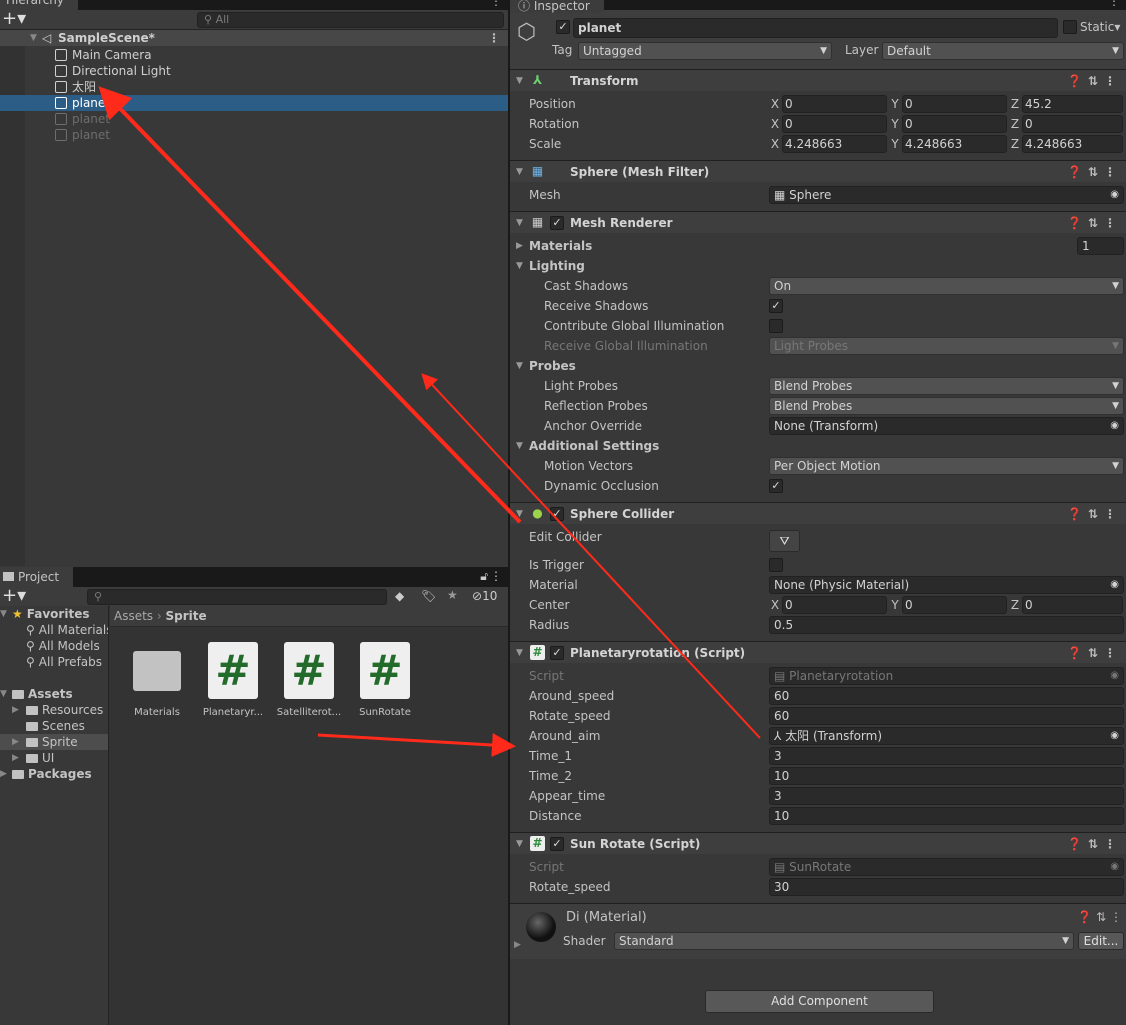 The height and width of the screenshot is (1025, 1126). I want to click on red-arrow-to-around-aim-label, so click(416, 744).